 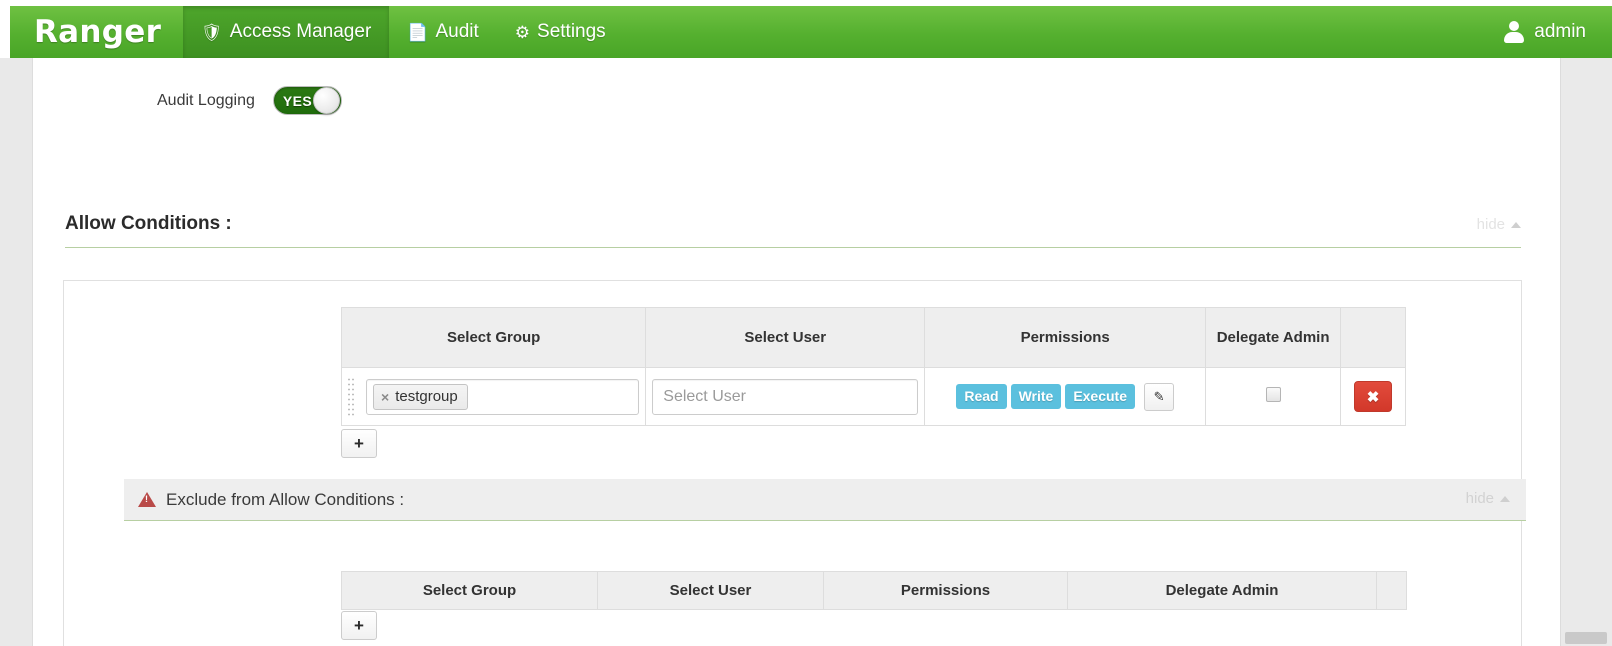 What do you see at coordinates (350, 396) in the screenshot?
I see `drag-handle-icon` at bounding box center [350, 396].